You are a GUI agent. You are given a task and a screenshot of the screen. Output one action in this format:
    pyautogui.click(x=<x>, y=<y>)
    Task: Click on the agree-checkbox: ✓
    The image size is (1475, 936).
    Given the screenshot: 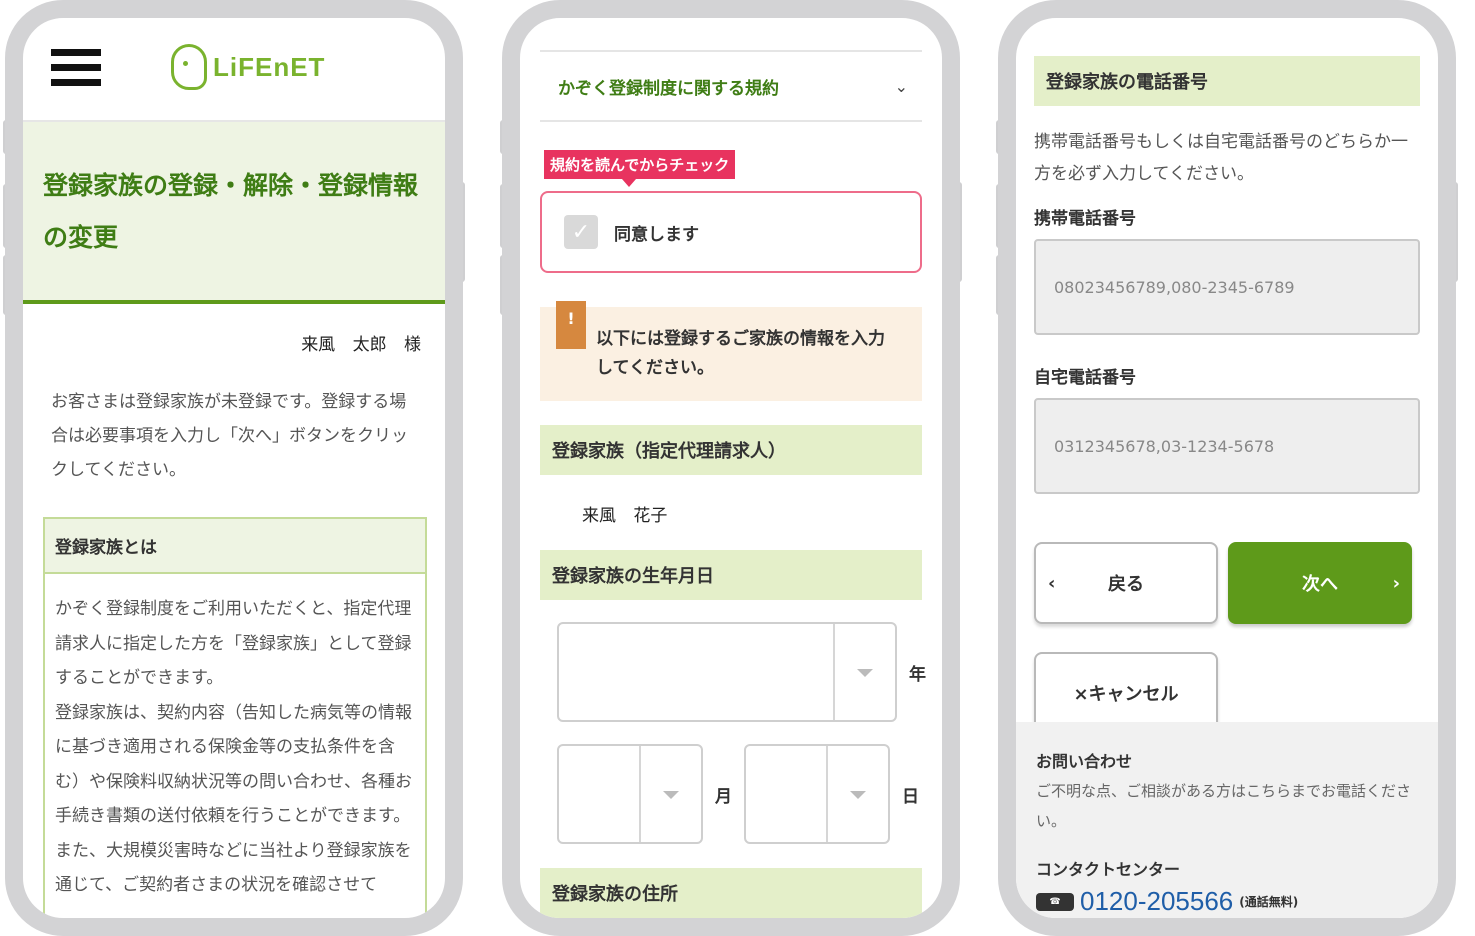 What is the action you would take?
    pyautogui.click(x=581, y=232)
    